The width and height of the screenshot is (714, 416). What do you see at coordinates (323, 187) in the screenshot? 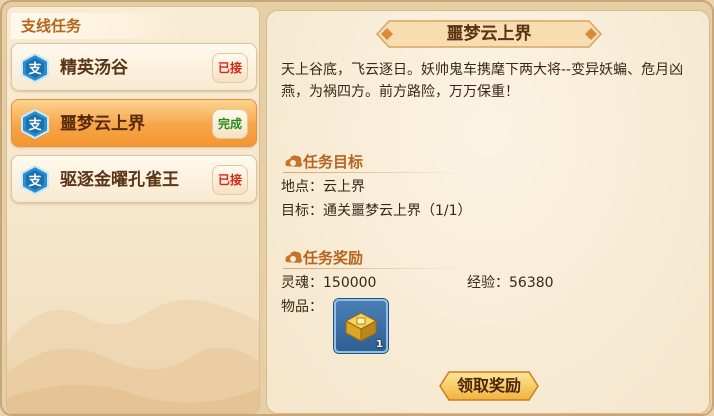
I see `objective-location: 地点：云上界` at bounding box center [323, 187].